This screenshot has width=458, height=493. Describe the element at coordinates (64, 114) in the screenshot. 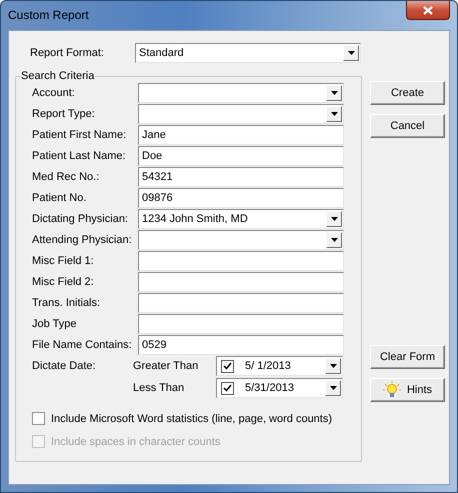

I see `field-label: Report Type:` at that location.